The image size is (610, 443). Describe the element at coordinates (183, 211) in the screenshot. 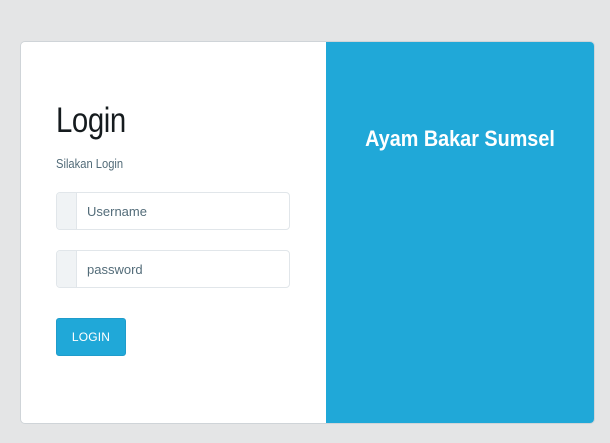

I see `username-input` at that location.